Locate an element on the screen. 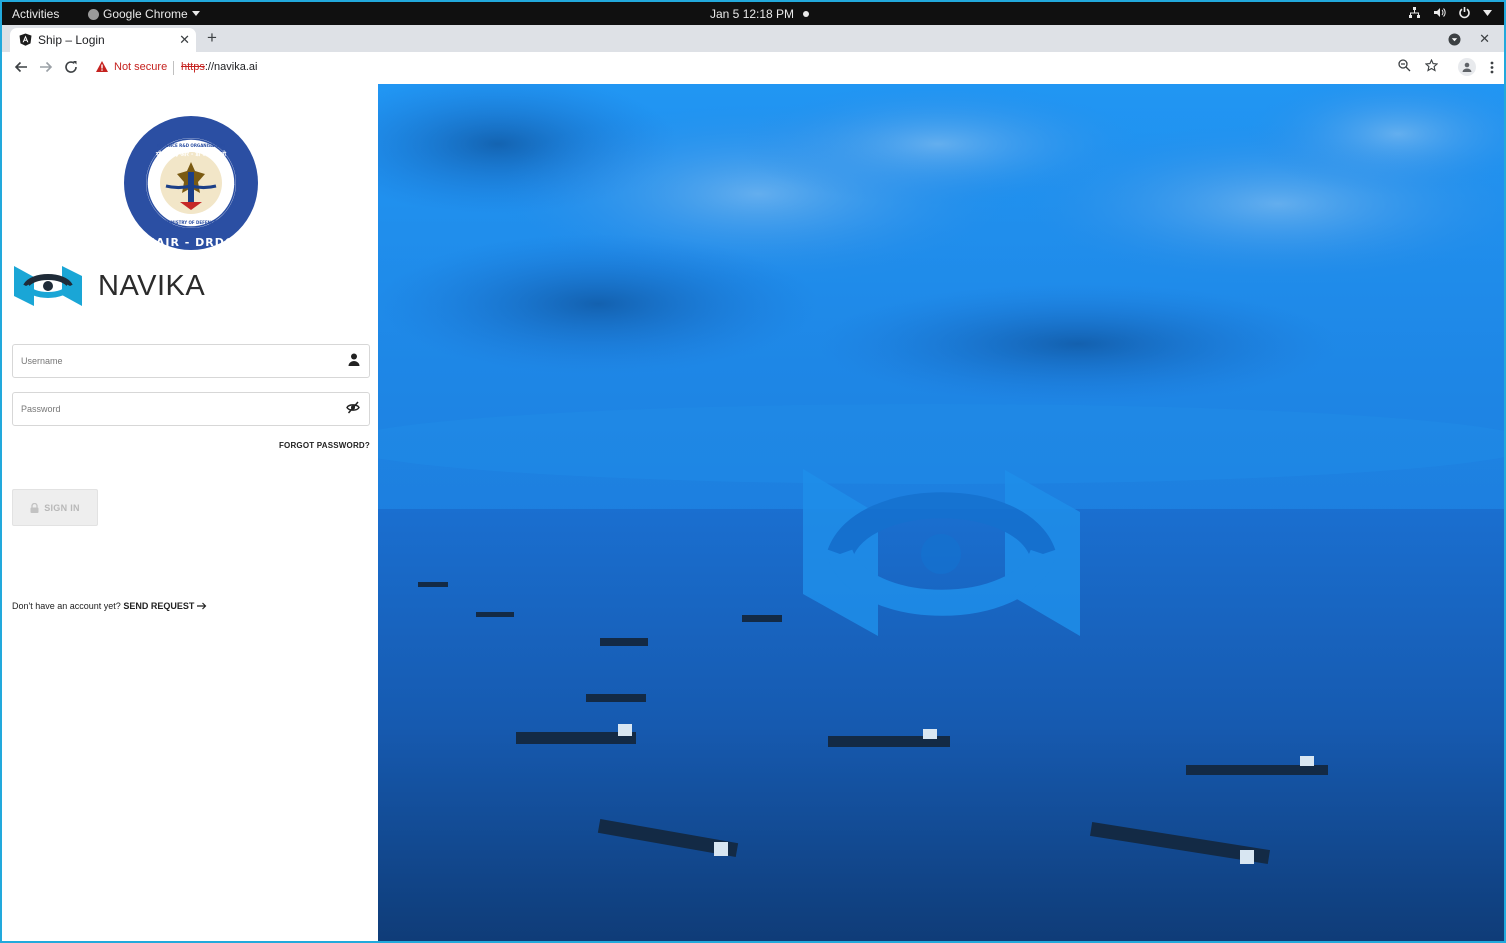  navika-brand: NAVIKA is located at coordinates (108, 286).